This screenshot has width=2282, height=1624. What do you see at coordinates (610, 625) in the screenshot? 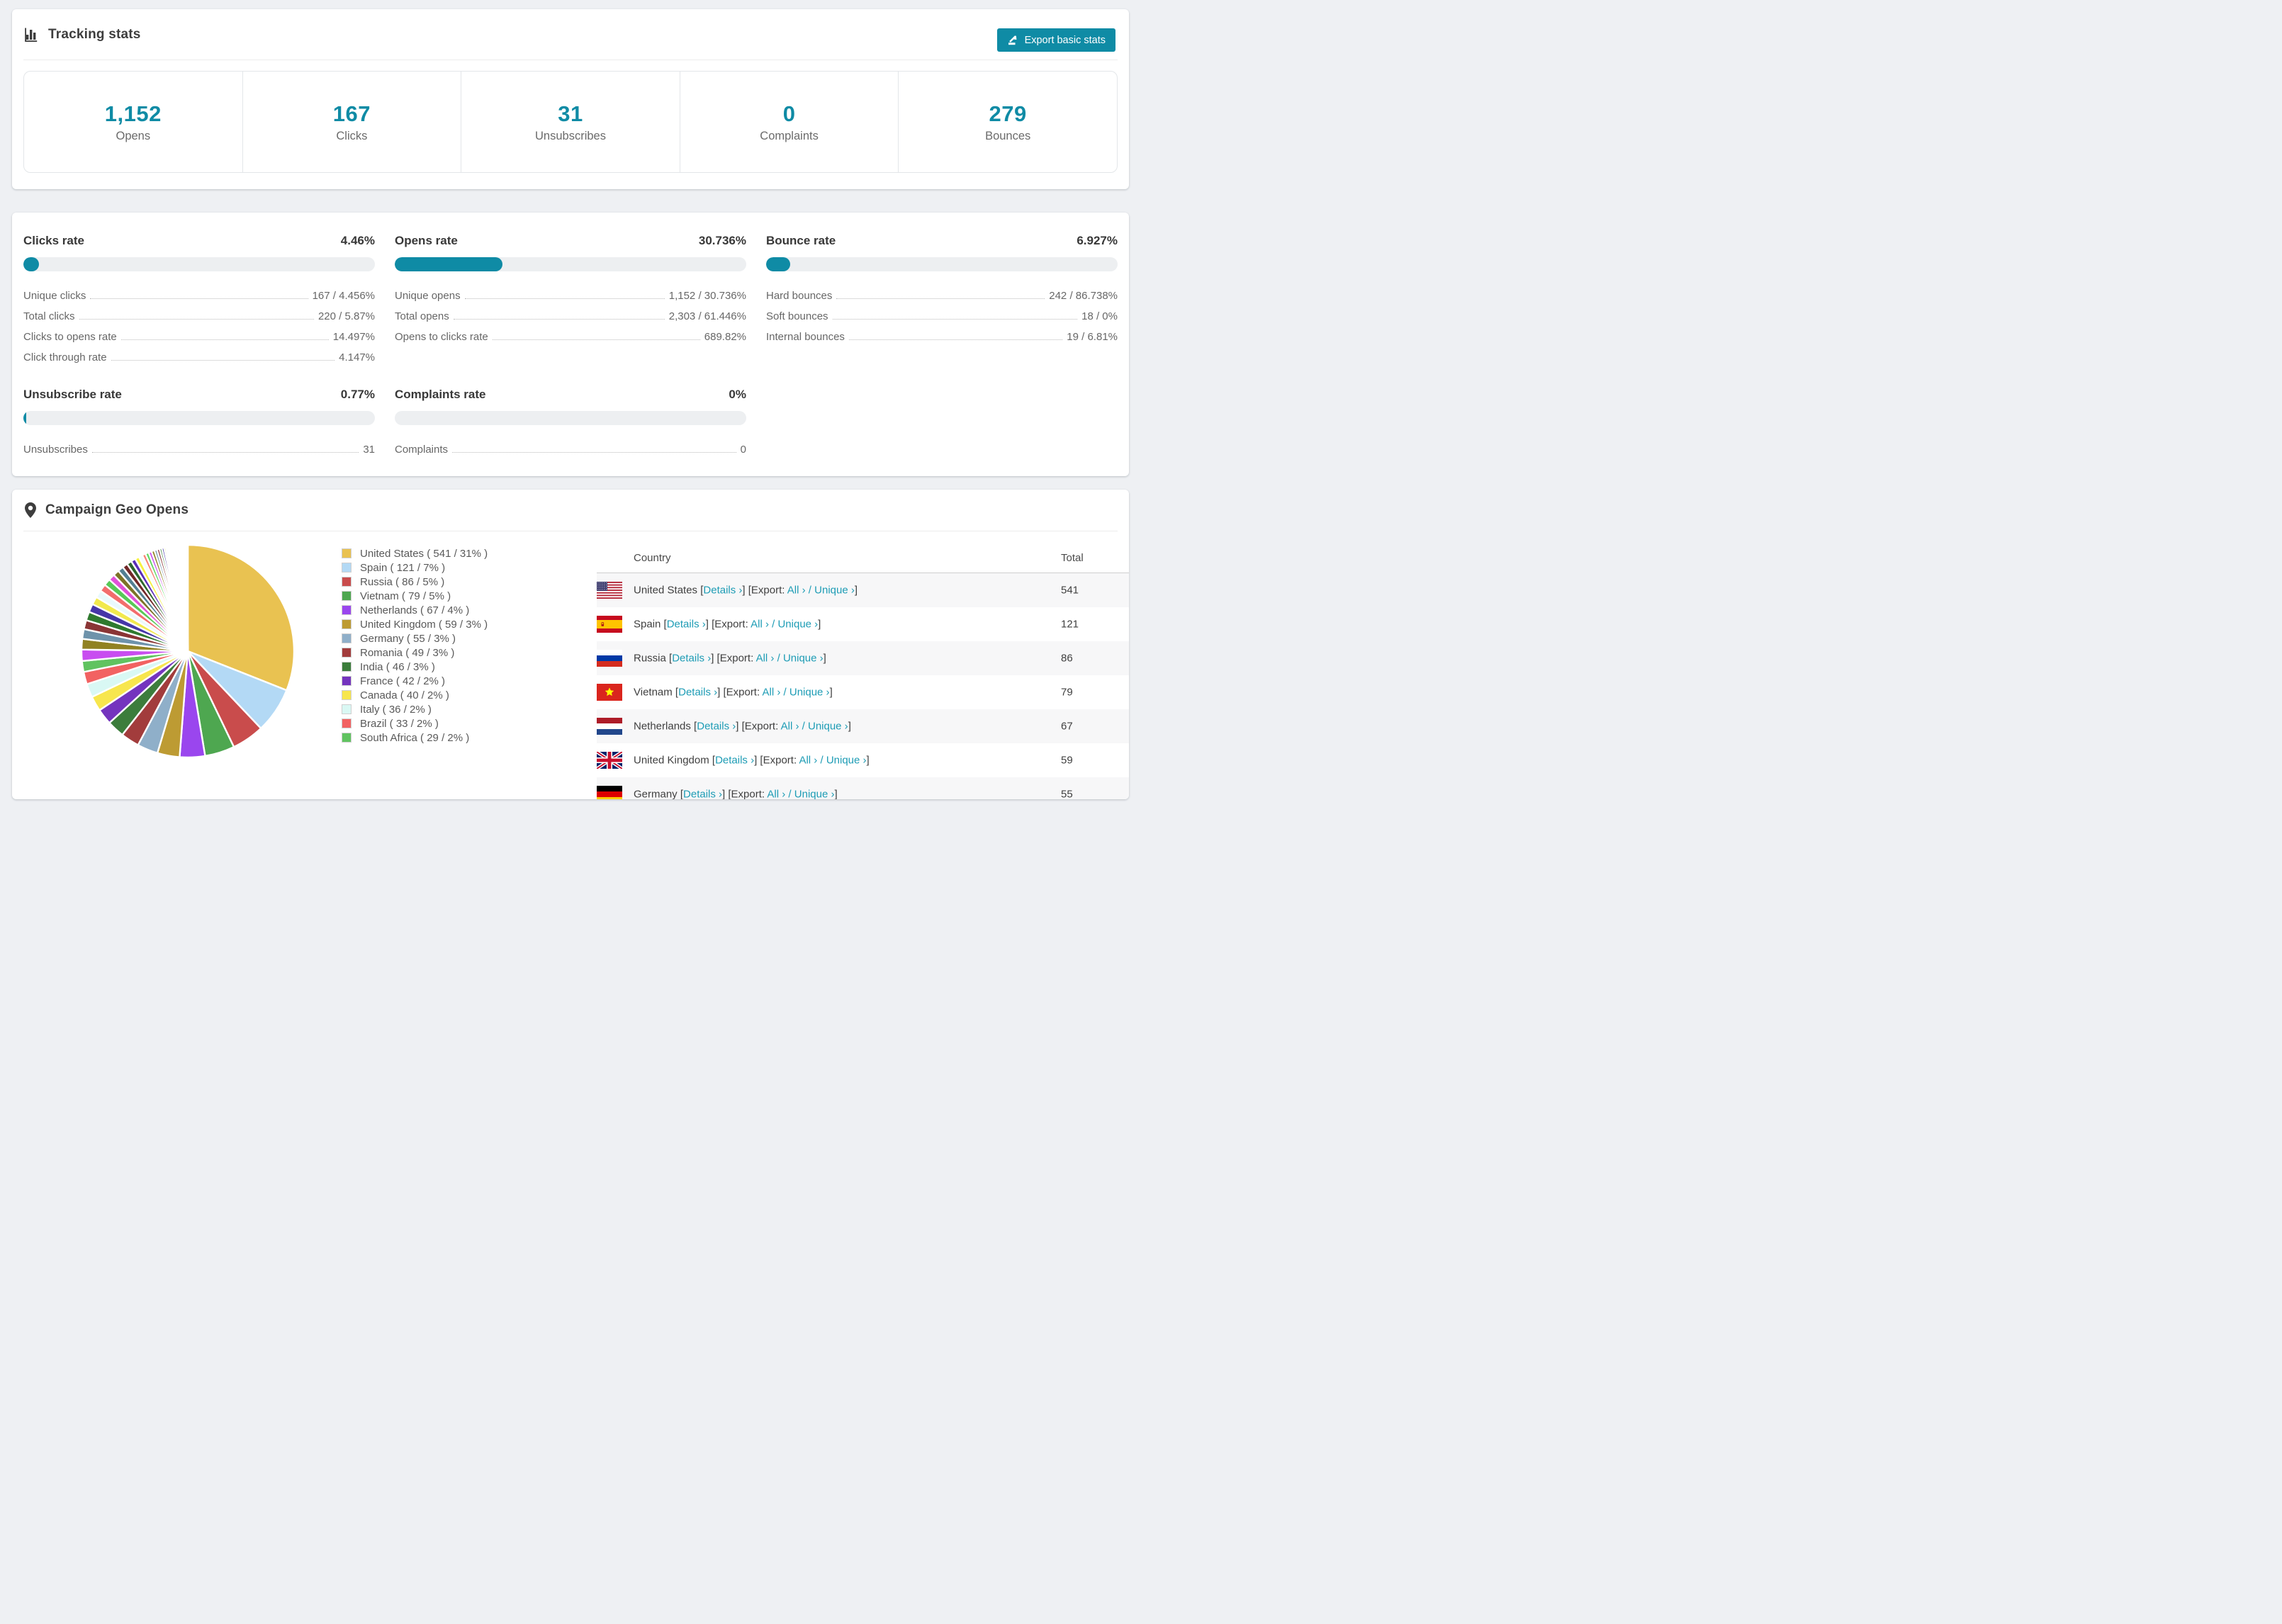
I see `es-flag-icon` at bounding box center [610, 625].